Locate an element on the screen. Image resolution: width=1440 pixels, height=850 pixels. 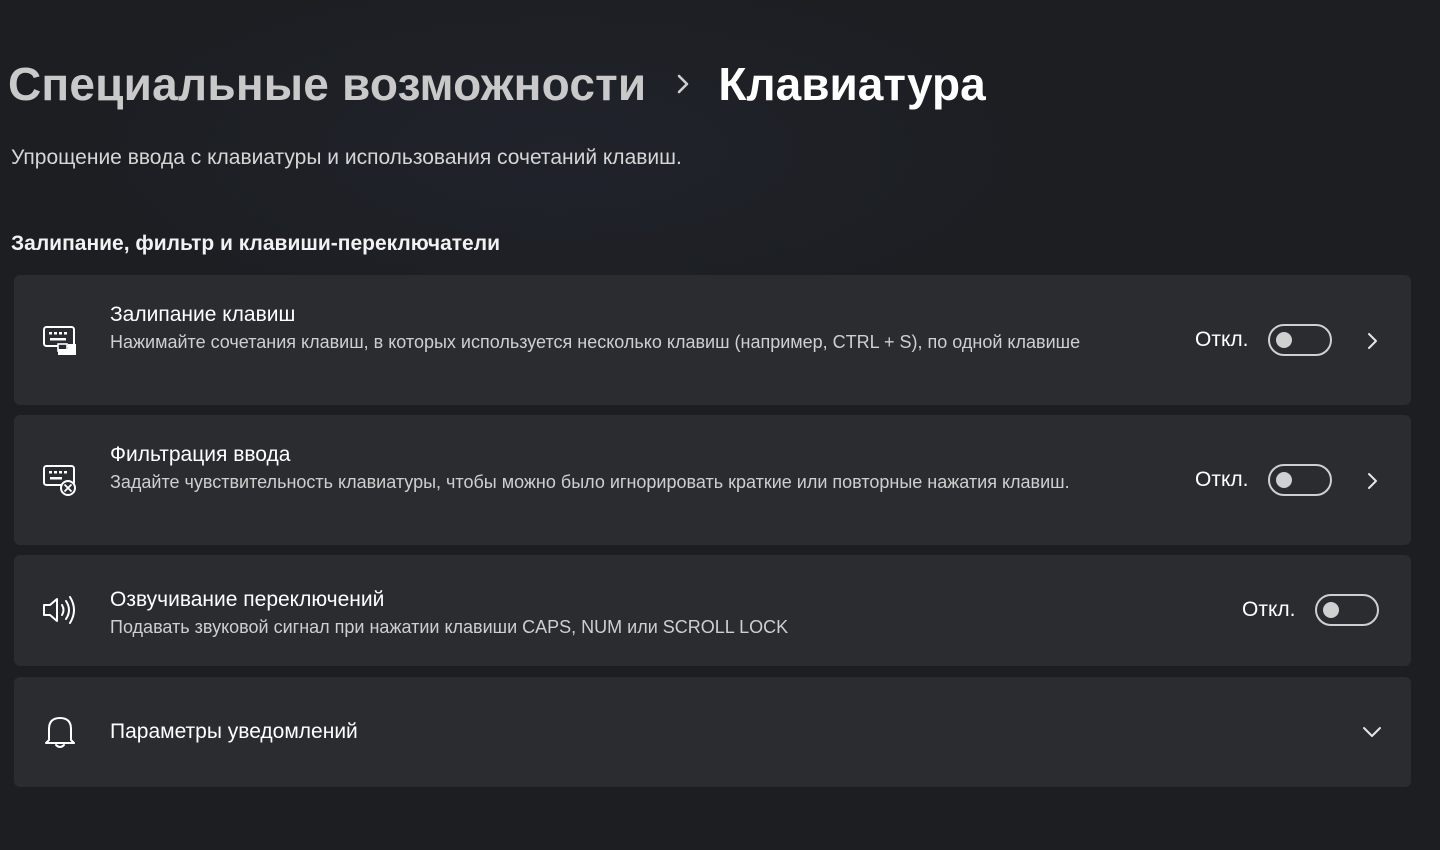
setting-text: Параметры уведомлений is located at coordinates (600, 732).